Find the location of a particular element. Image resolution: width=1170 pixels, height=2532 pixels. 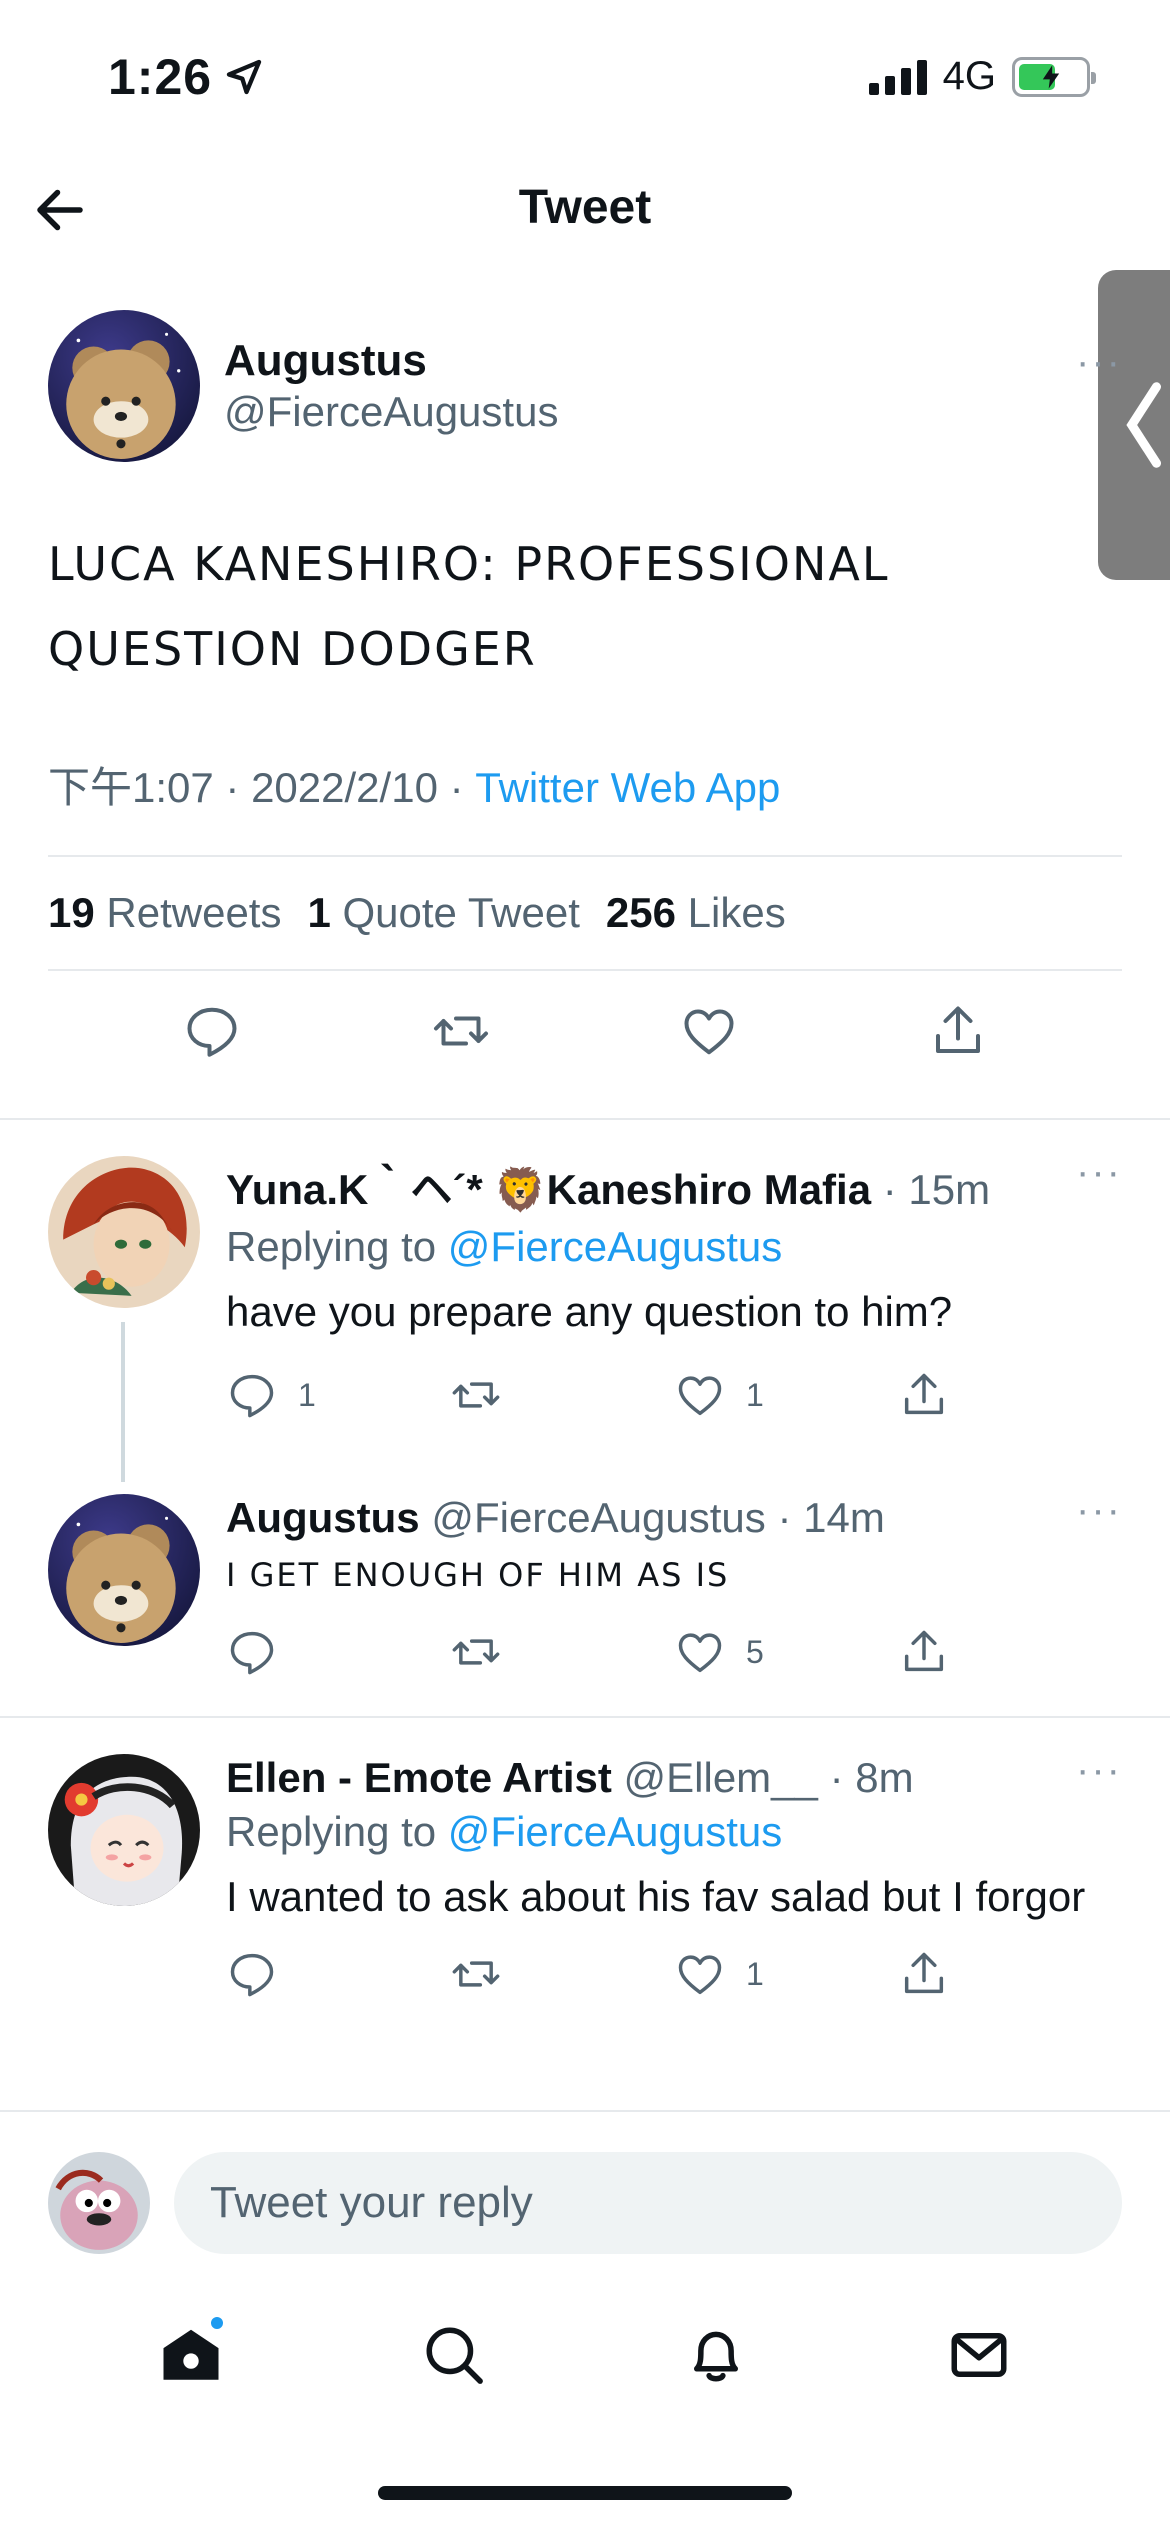

reply-author-name: Ellen - Emote Artist is located at coordinates (419, 1777).